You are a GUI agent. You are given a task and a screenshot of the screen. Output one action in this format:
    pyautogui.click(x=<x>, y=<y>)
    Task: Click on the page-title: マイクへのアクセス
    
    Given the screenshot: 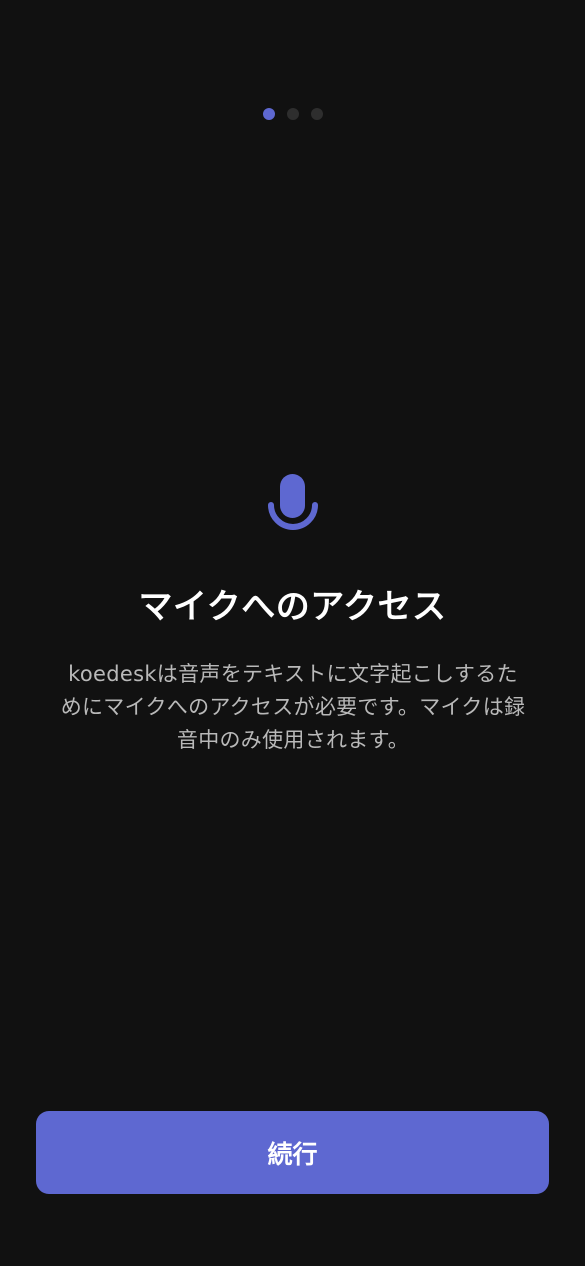 What is the action you would take?
    pyautogui.click(x=292, y=607)
    